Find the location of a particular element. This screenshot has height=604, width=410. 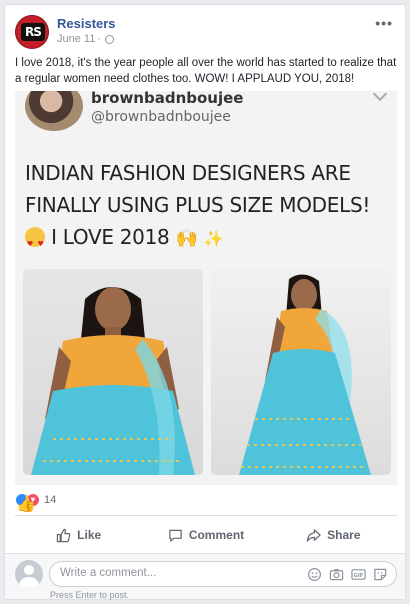

tweet-line-3: I LOVE 2018 is located at coordinates (110, 237).